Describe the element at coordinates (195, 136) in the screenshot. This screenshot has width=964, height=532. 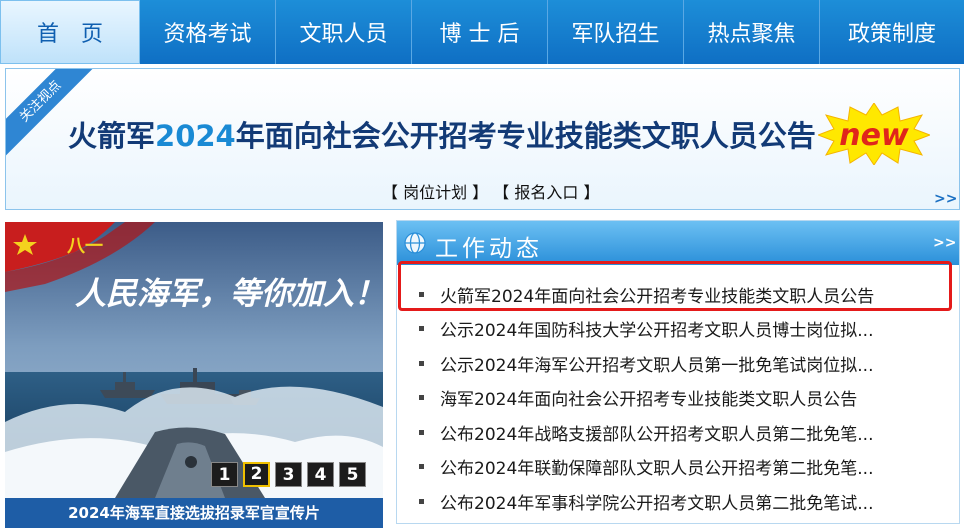
I see `headline-year: 2024` at that location.